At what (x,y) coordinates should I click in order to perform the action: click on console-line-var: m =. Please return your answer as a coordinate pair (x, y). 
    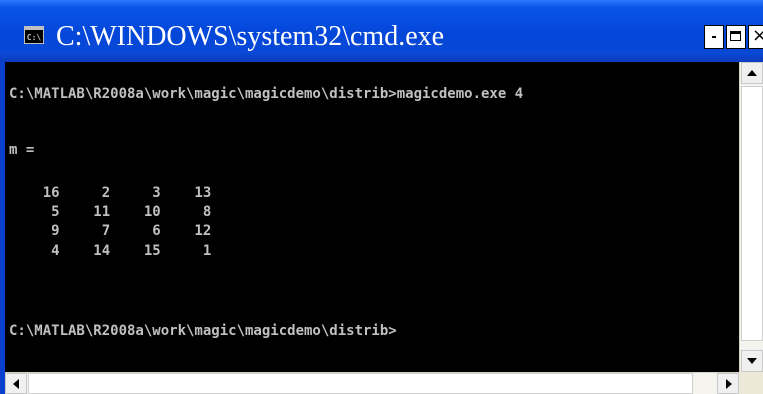
    Looking at the image, I should click on (22, 150).